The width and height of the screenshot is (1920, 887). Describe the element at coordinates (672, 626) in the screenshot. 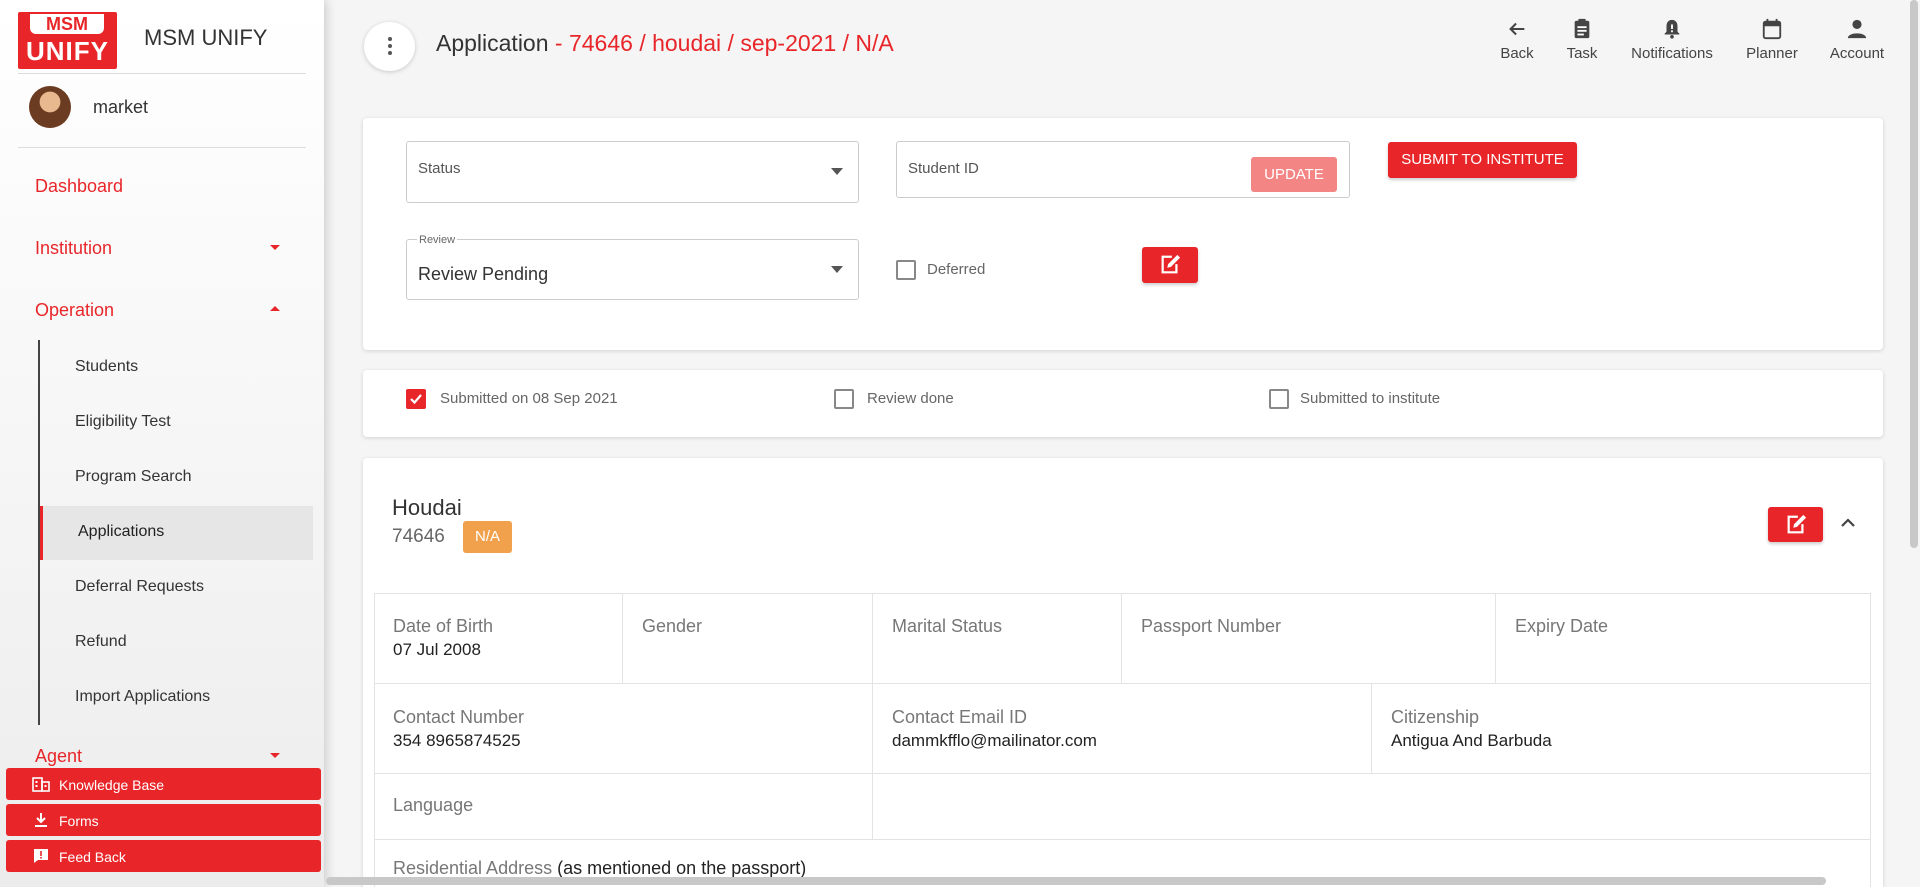

I see `gender-label: Gender` at that location.